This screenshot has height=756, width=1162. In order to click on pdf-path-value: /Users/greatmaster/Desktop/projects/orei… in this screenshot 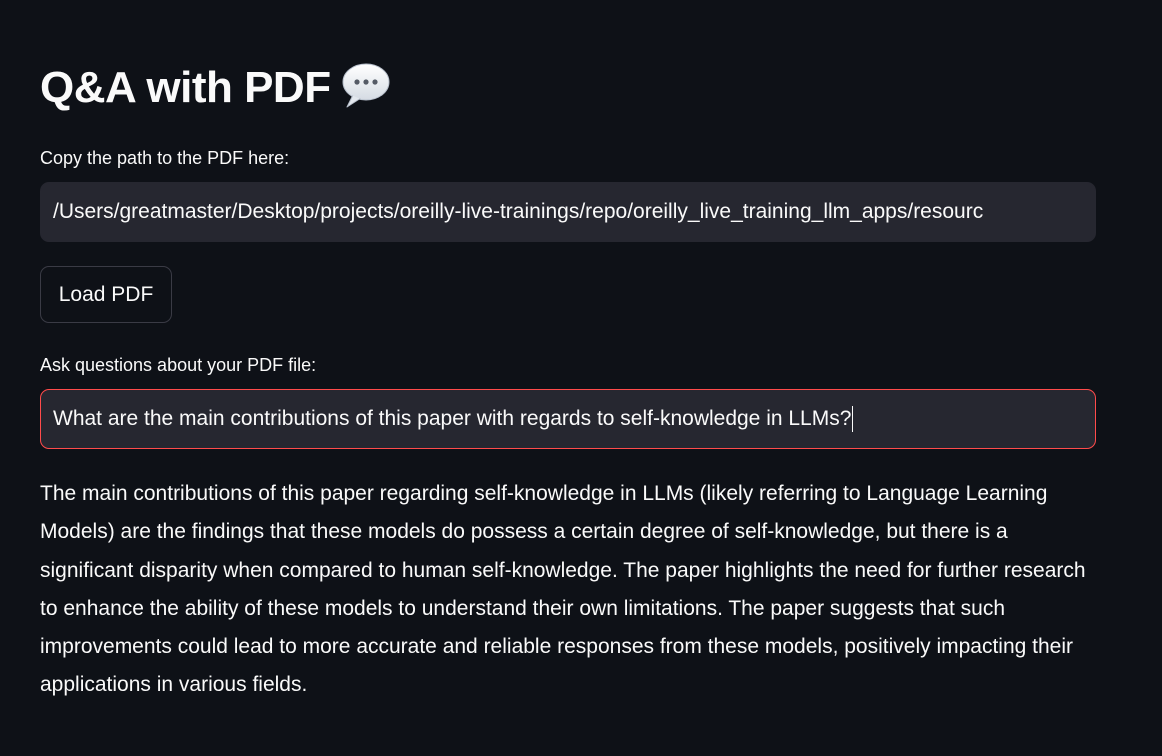, I will do `click(518, 211)`.